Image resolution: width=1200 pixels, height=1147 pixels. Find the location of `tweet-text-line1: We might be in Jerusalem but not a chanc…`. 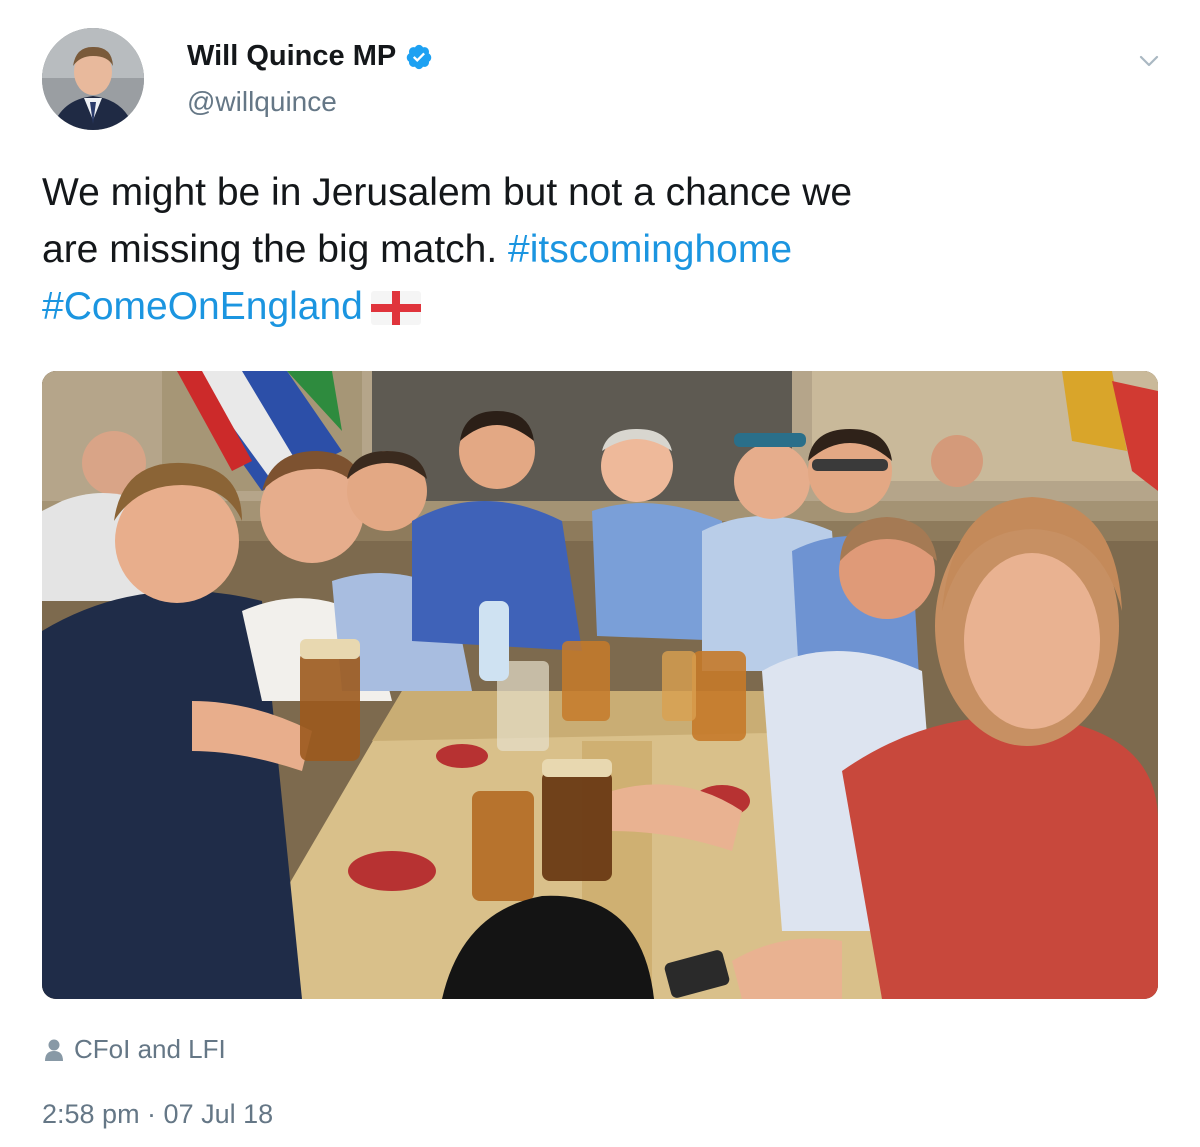

tweet-text-line1: We might be in Jerusalem but not a chanc… is located at coordinates (447, 192).